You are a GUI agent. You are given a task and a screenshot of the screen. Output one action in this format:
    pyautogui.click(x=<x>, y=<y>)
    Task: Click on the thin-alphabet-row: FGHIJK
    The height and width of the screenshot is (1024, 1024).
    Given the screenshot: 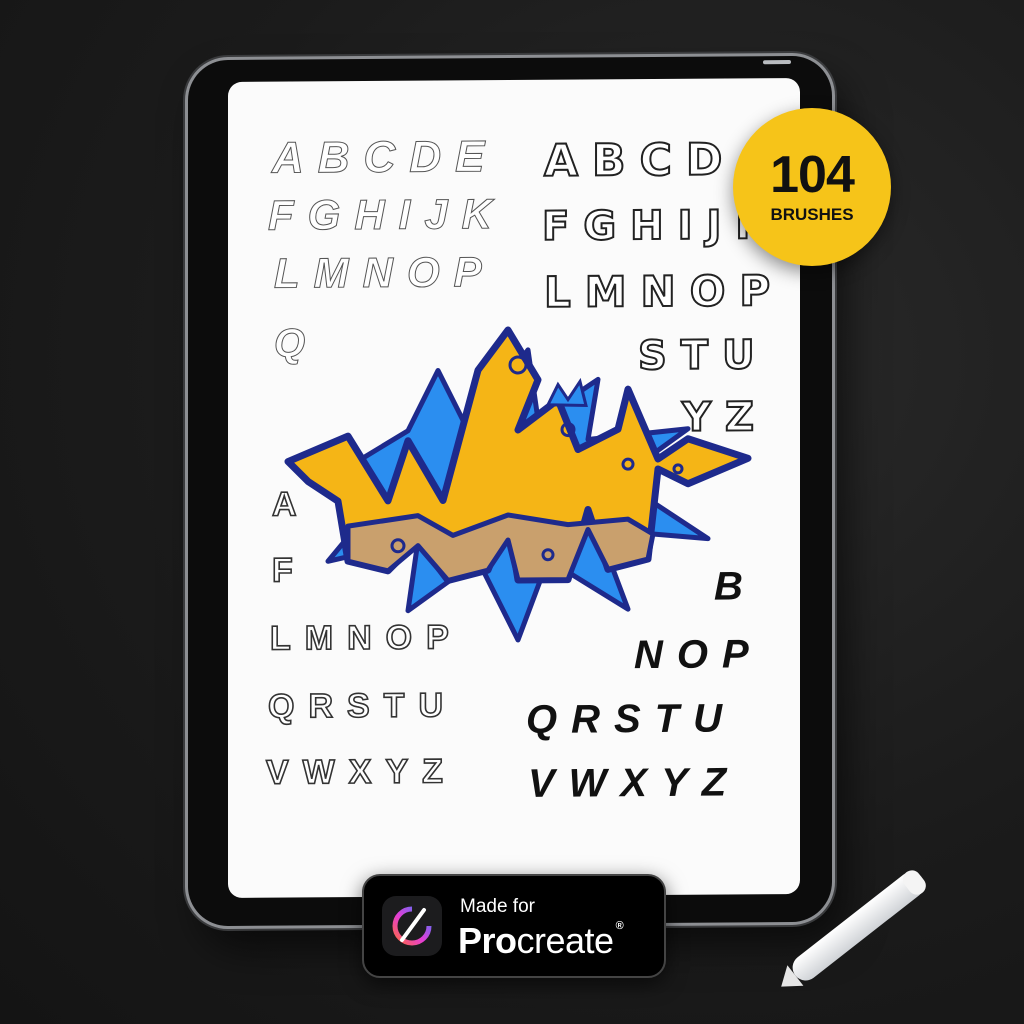 What is the action you would take?
    pyautogui.click(x=387, y=215)
    